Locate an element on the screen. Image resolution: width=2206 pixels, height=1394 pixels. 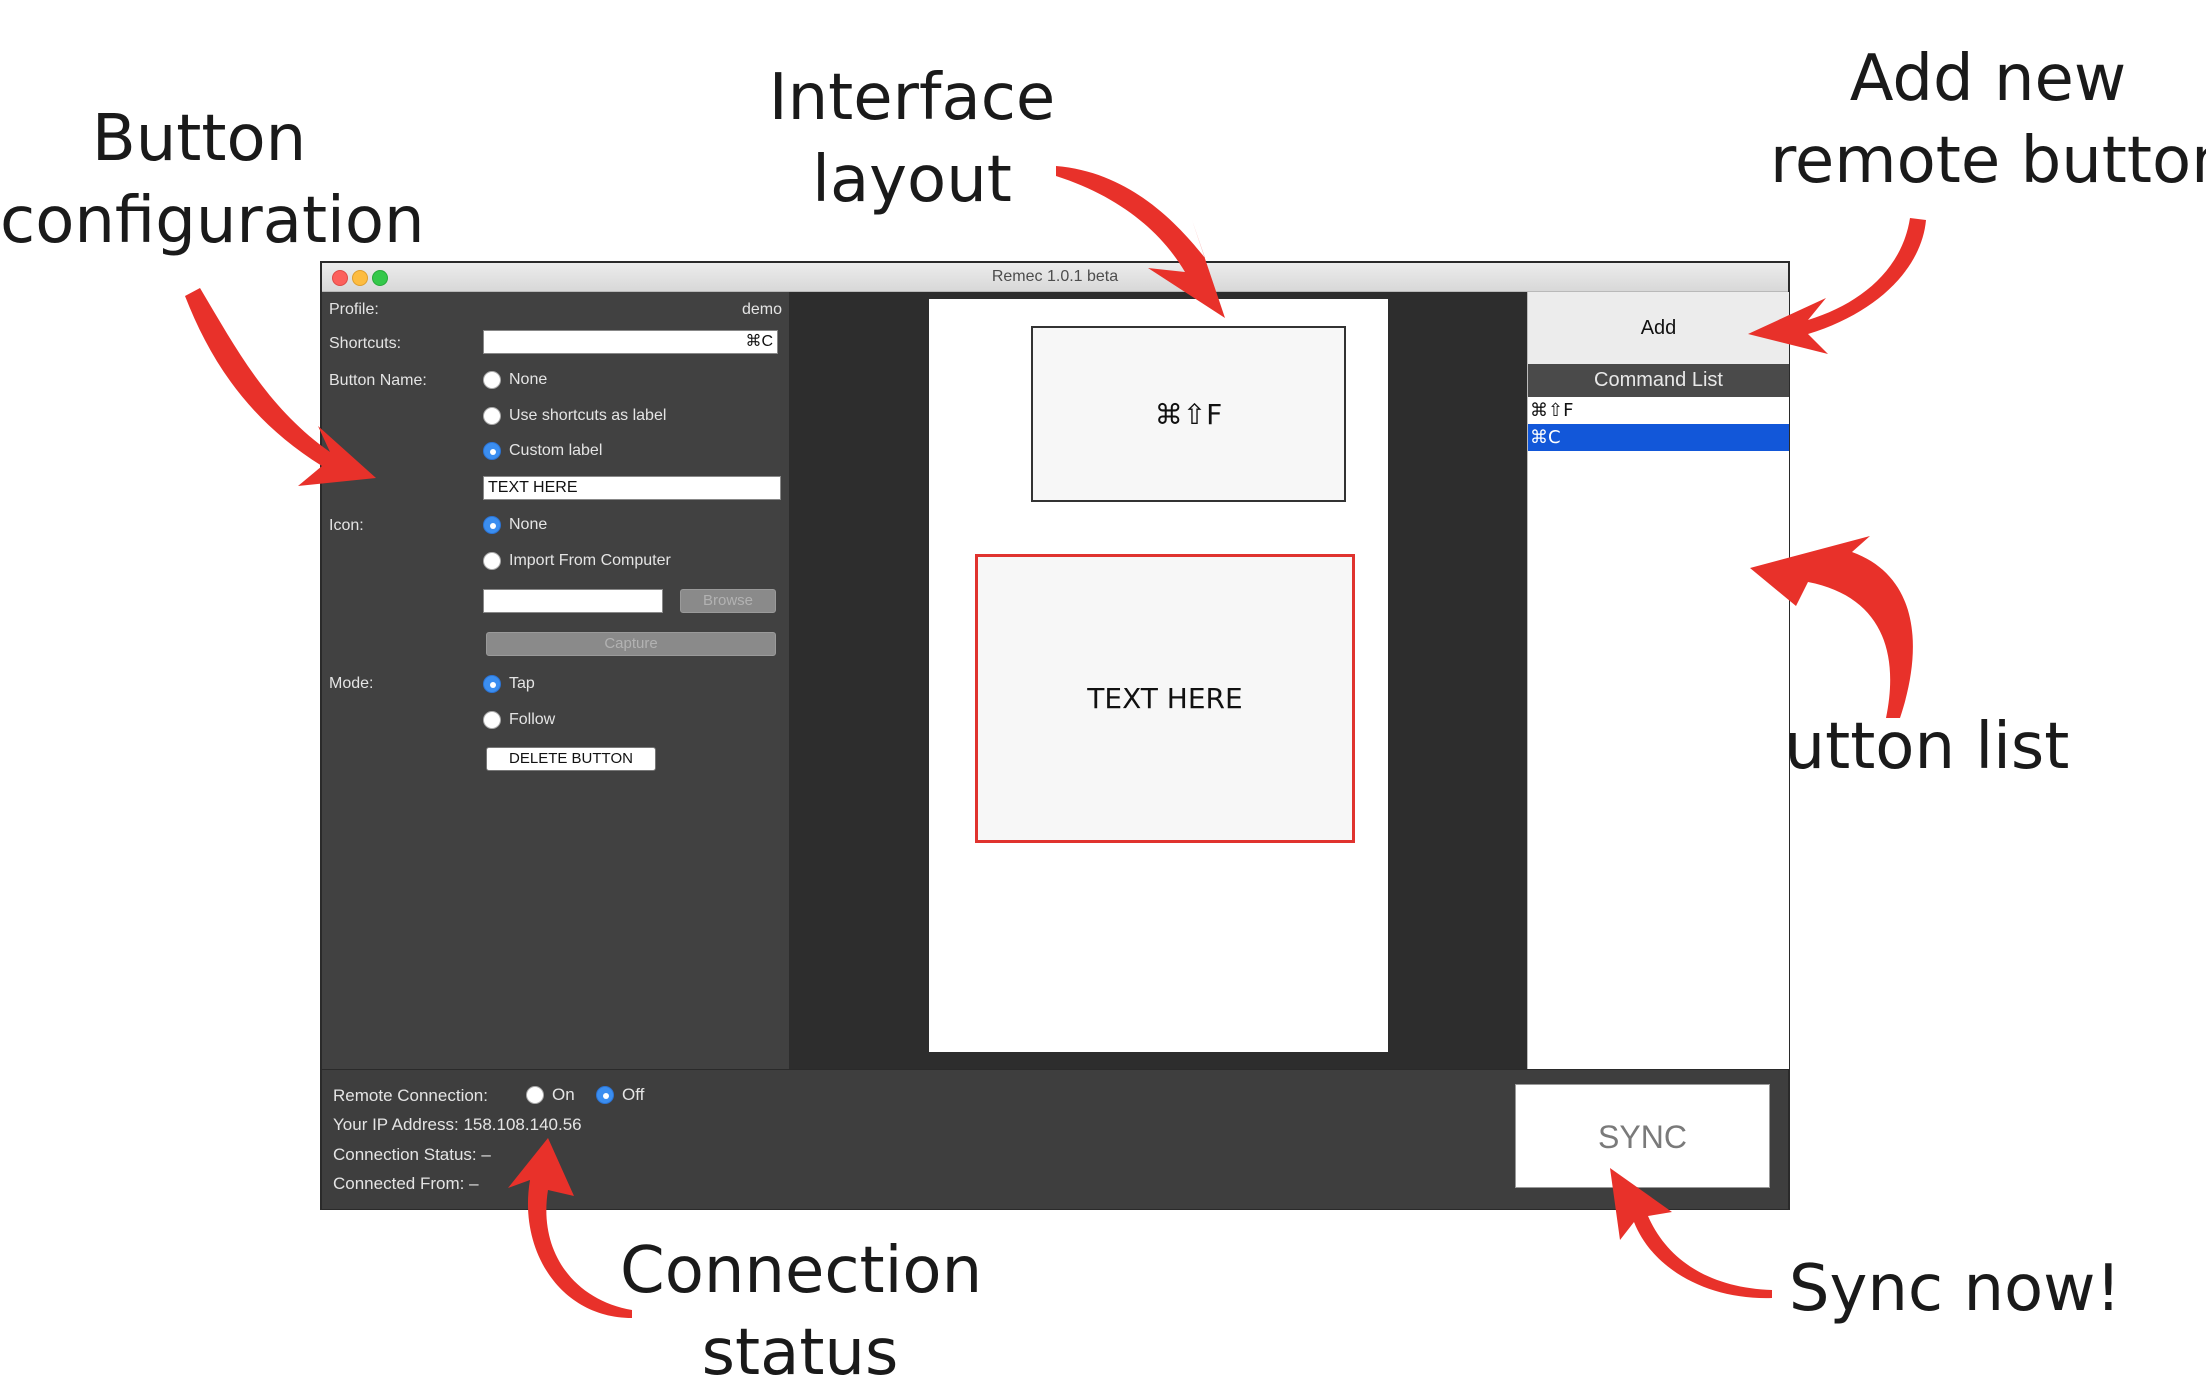
remote-button: ⌘⇧F is located at coordinates (1188, 414).